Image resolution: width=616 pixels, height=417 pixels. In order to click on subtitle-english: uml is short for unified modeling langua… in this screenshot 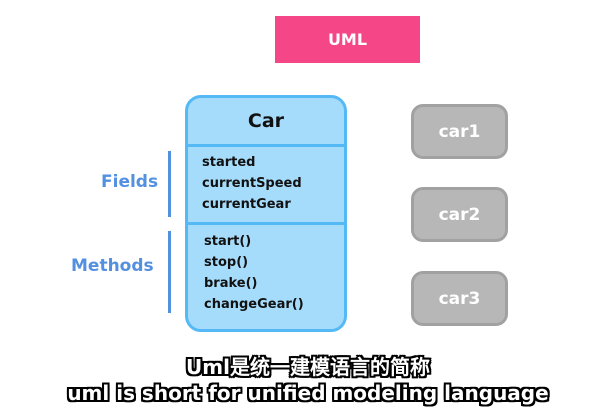, I will do `click(308, 393)`.